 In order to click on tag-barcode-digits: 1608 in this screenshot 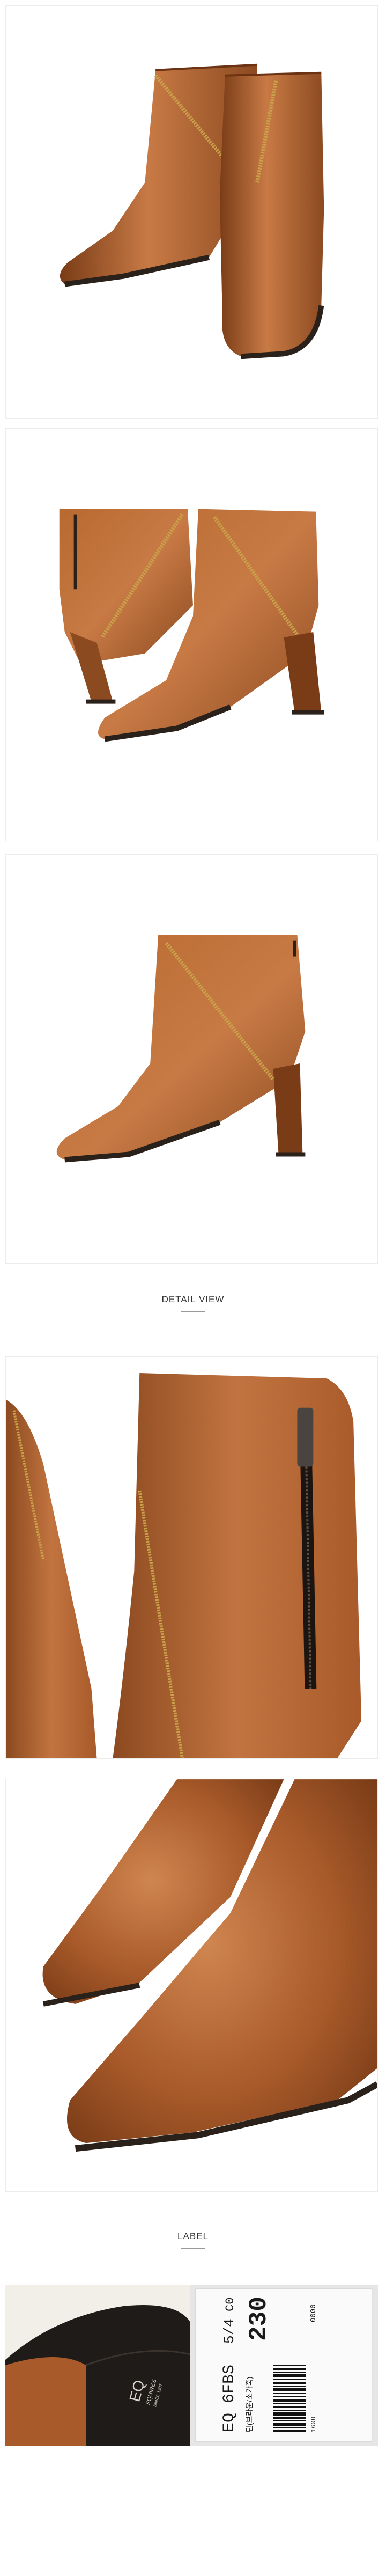, I will do `click(313, 2424)`.